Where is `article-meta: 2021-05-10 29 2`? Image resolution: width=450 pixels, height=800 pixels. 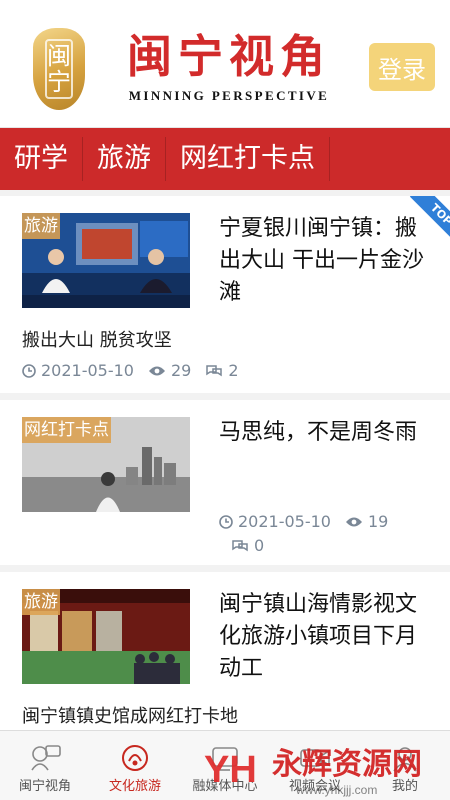 article-meta: 2021-05-10 29 2 is located at coordinates (137, 370).